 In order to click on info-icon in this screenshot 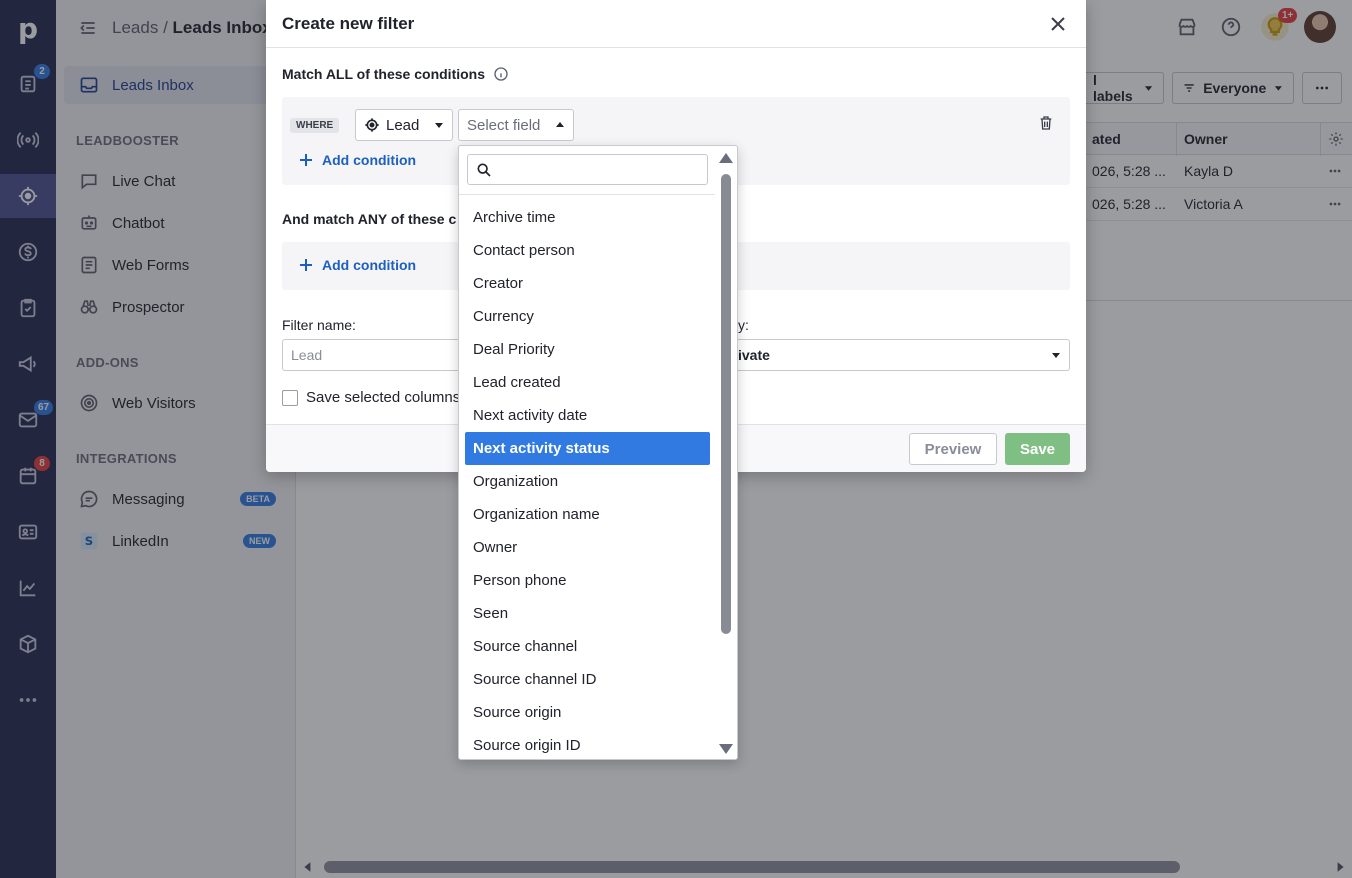, I will do `click(501, 74)`.